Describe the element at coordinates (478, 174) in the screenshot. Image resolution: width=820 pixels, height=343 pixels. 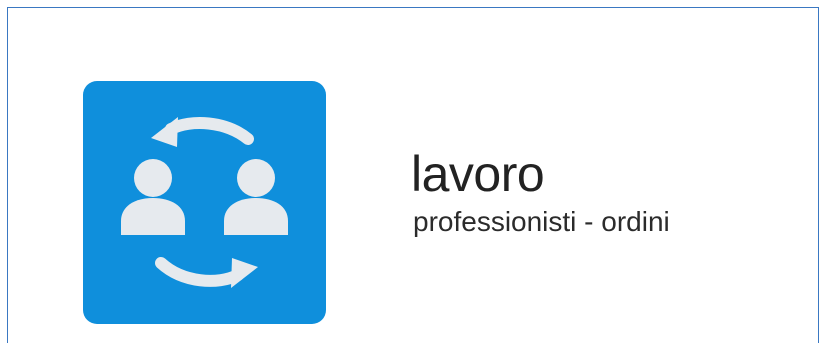
I see `page-title: lavoro` at that location.